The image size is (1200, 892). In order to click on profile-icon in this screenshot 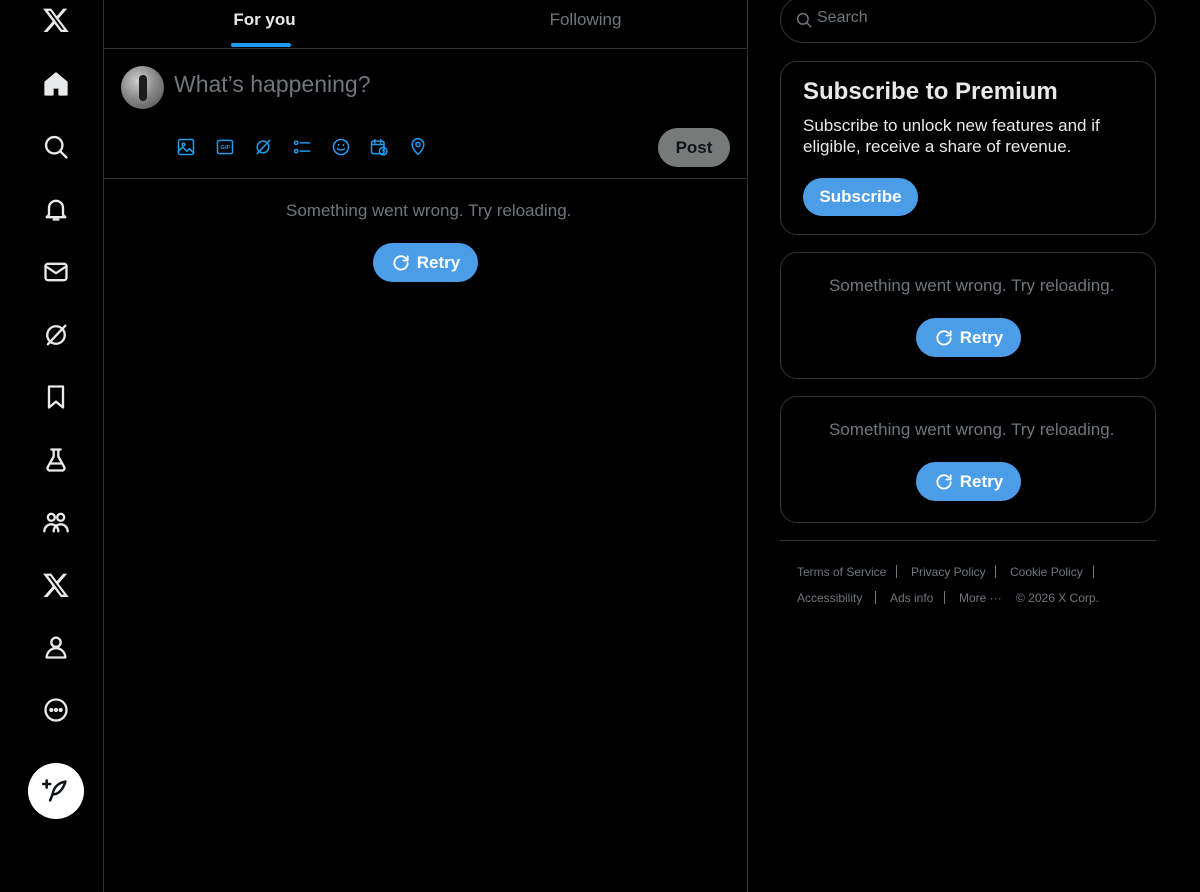, I will do `click(56, 647)`.